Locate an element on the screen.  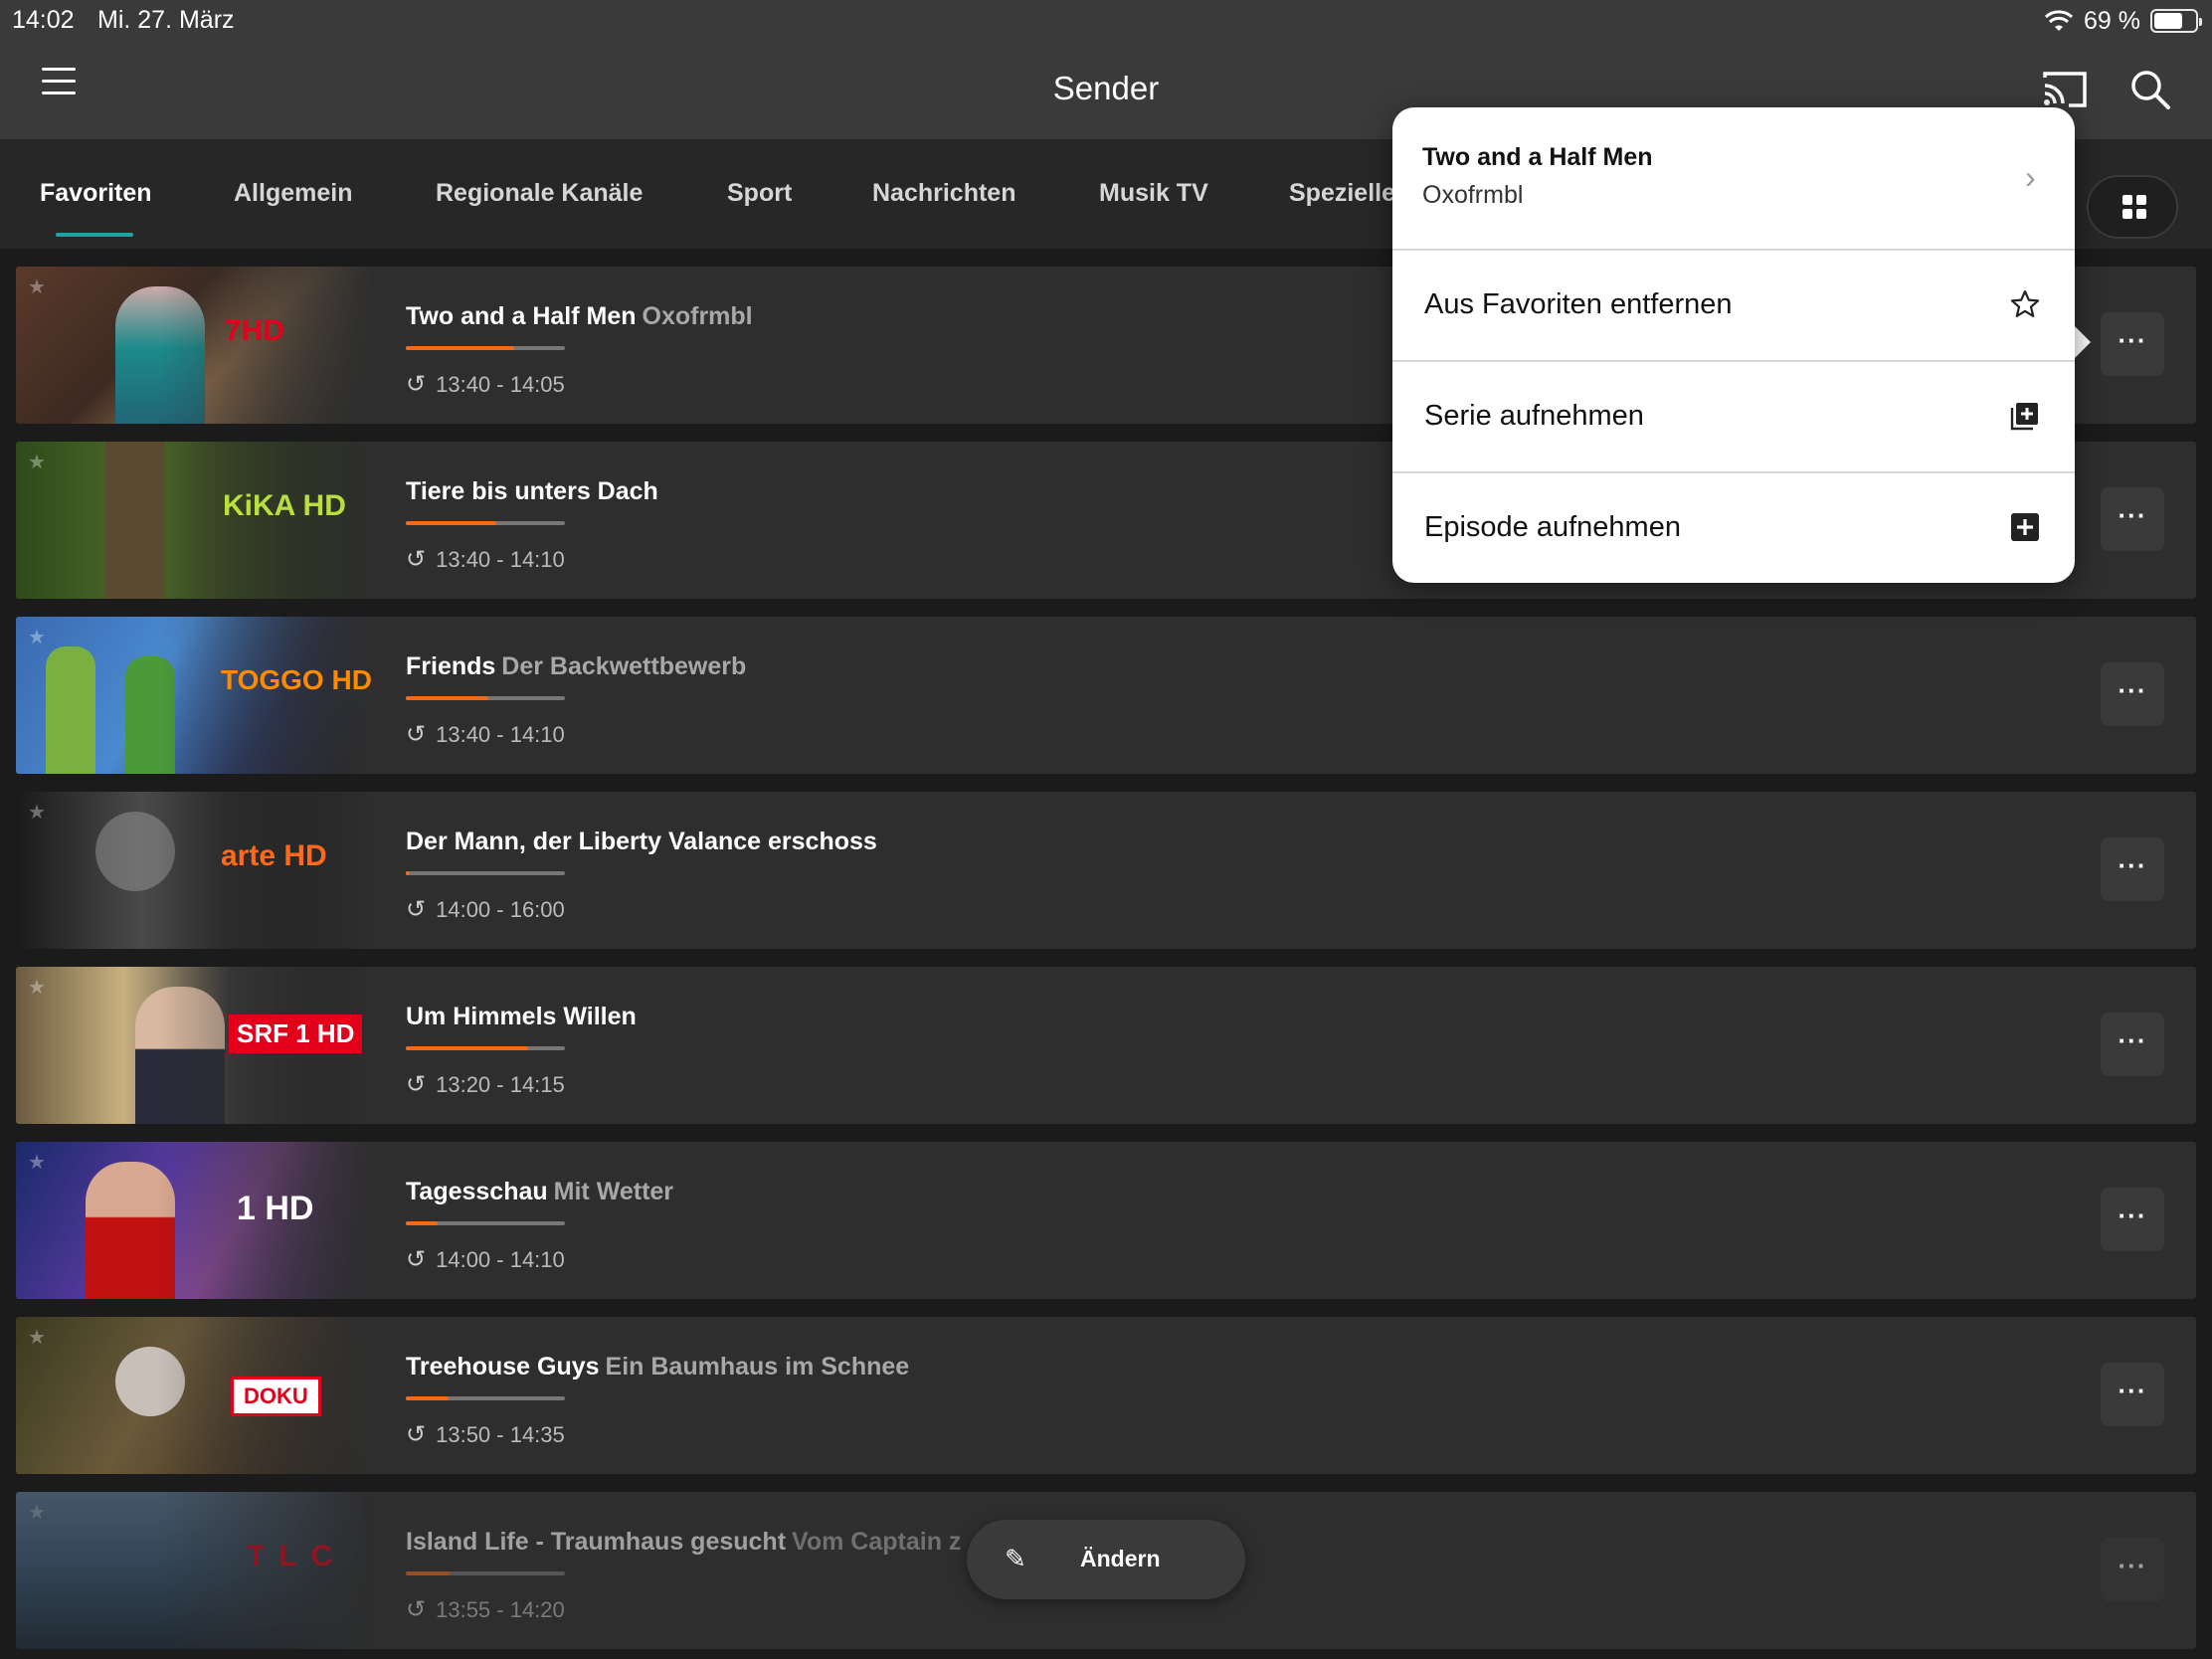
cast-button is located at coordinates (2065, 89).